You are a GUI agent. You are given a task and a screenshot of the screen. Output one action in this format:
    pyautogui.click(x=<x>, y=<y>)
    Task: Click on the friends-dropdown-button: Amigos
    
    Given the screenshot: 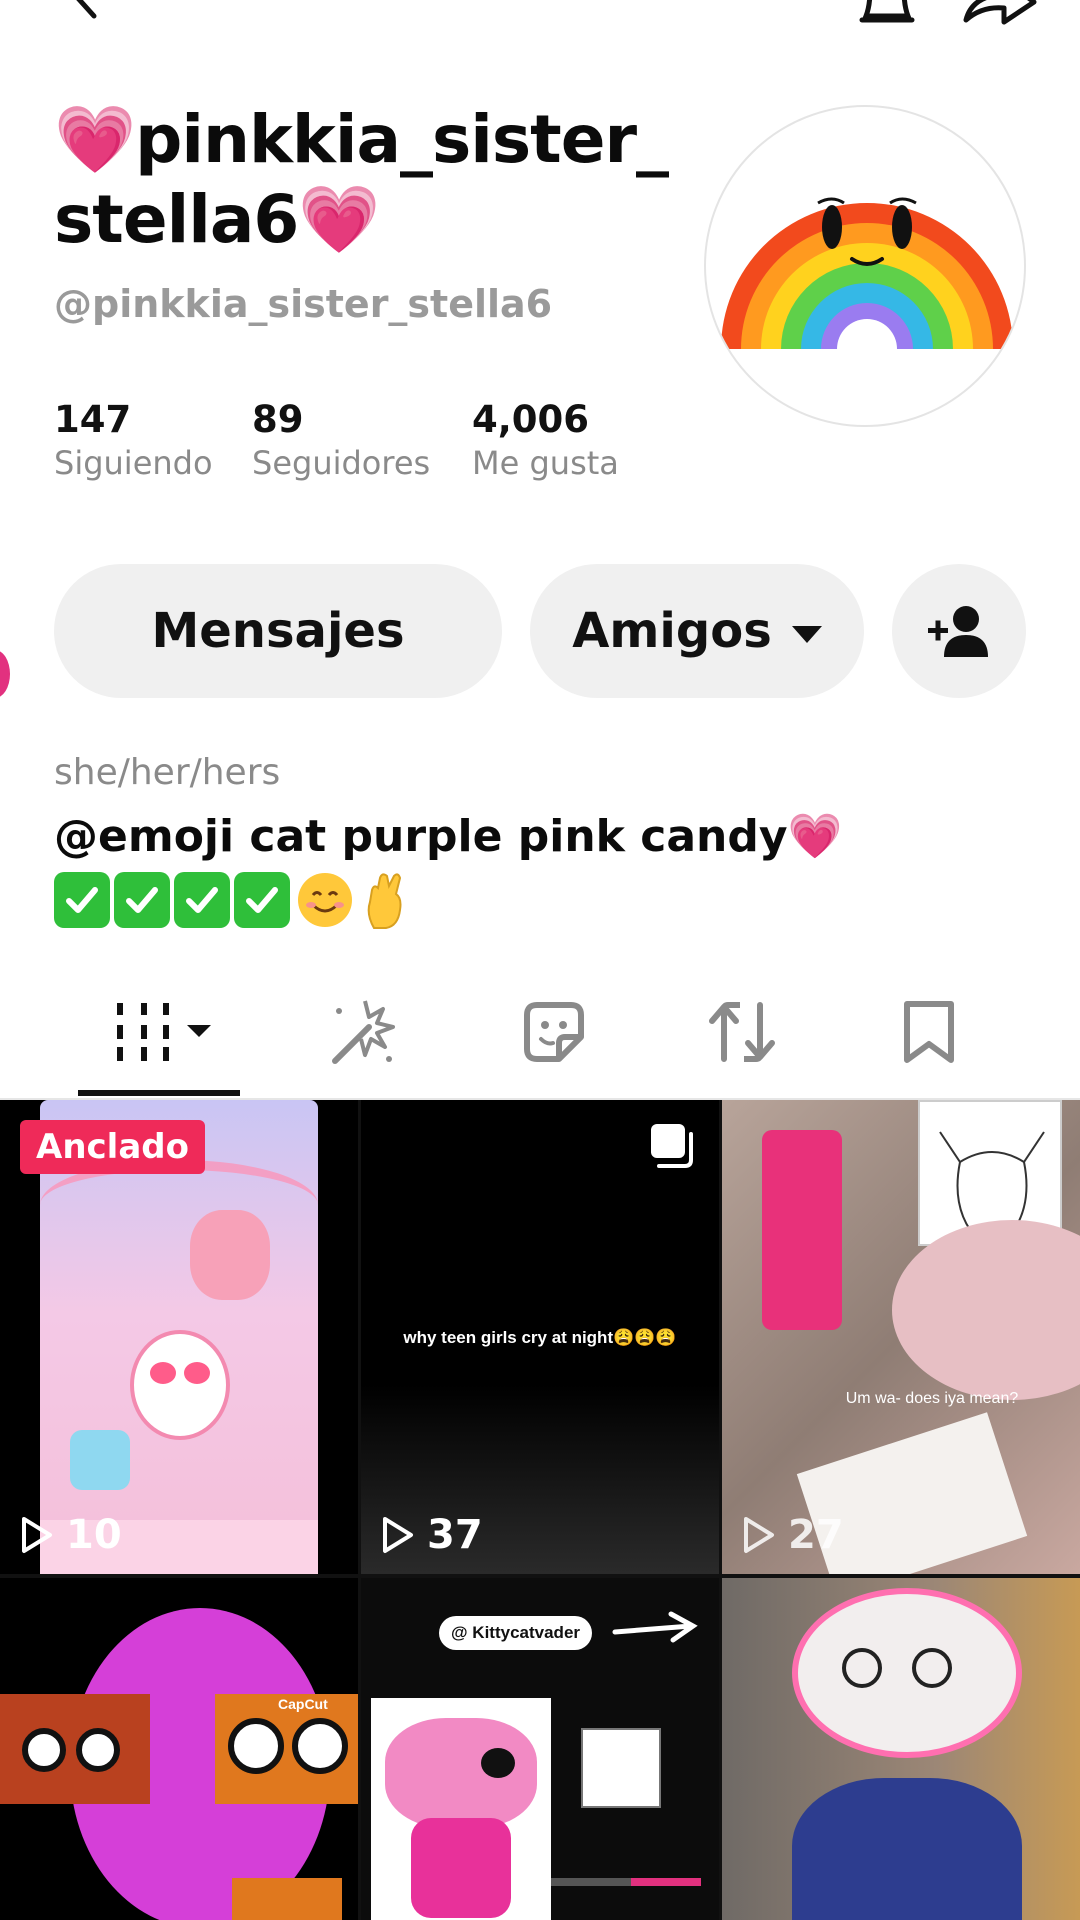 What is the action you would take?
    pyautogui.click(x=697, y=631)
    